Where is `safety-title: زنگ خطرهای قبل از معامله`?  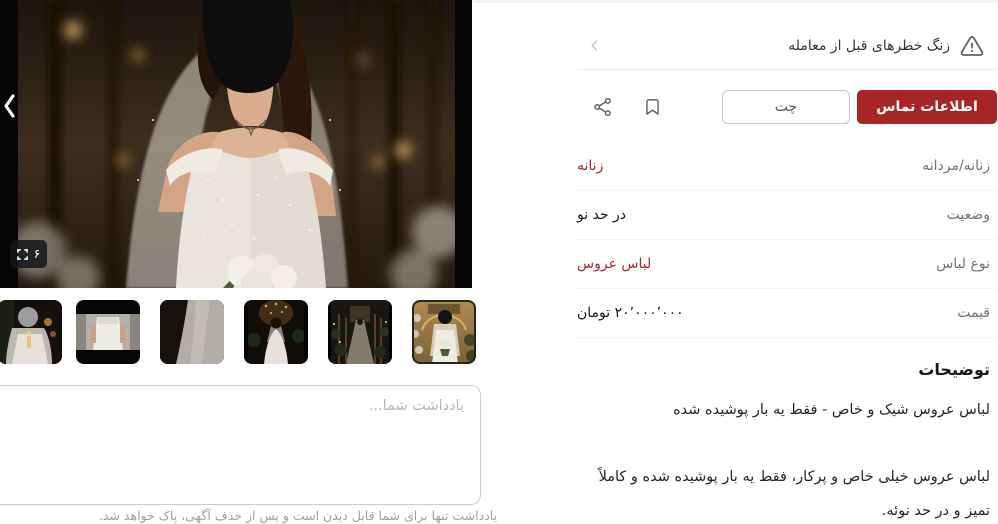 safety-title: زنگ خطرهای قبل از معامله is located at coordinates (869, 45).